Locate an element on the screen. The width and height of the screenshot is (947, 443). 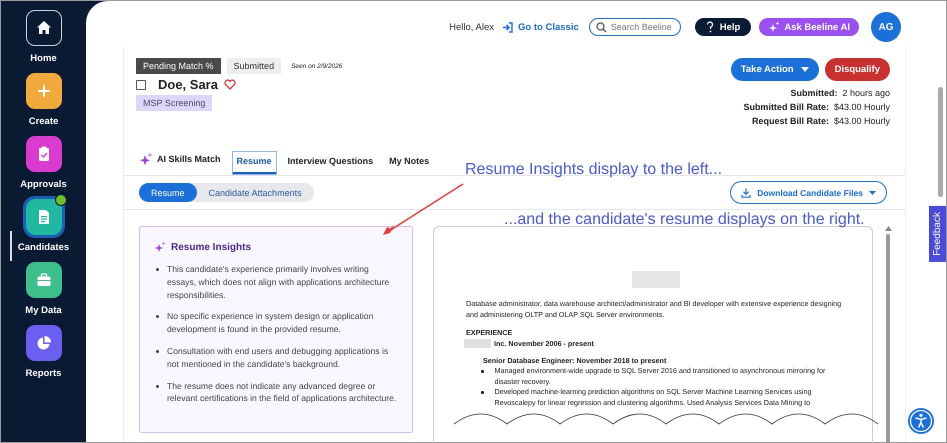
insight-text: The resume does not indicate any advanced degree or relevant certifications in the field of applications architecture. is located at coordinates (282, 393).